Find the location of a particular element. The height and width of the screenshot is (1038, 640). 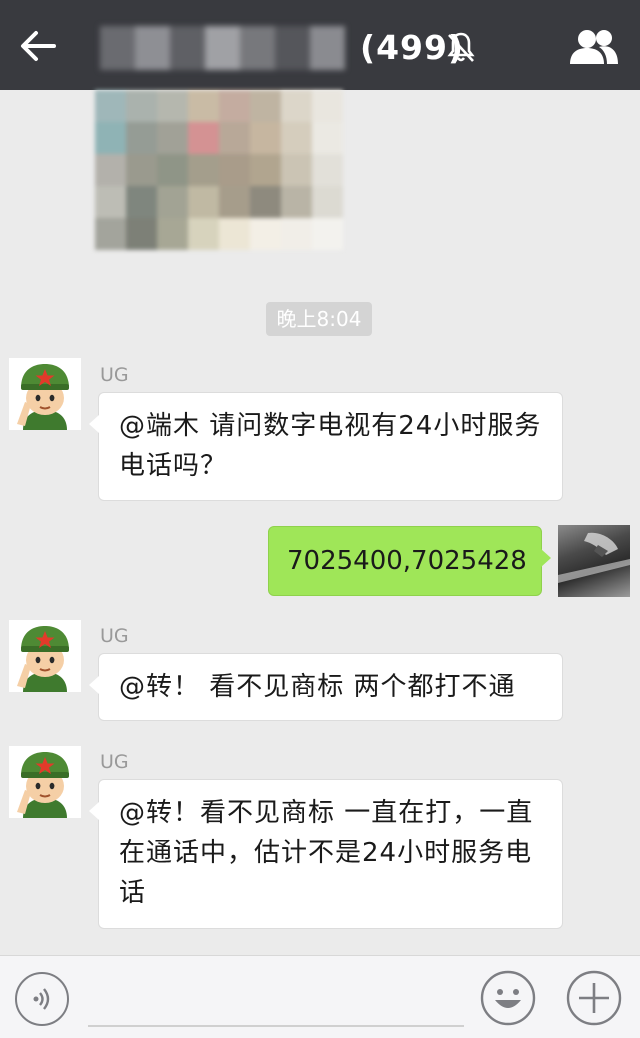

message-bubble: @转！看不见商标 一直在打，一直 在通话中，估计不是24小时服务电 话 is located at coordinates (326, 854).